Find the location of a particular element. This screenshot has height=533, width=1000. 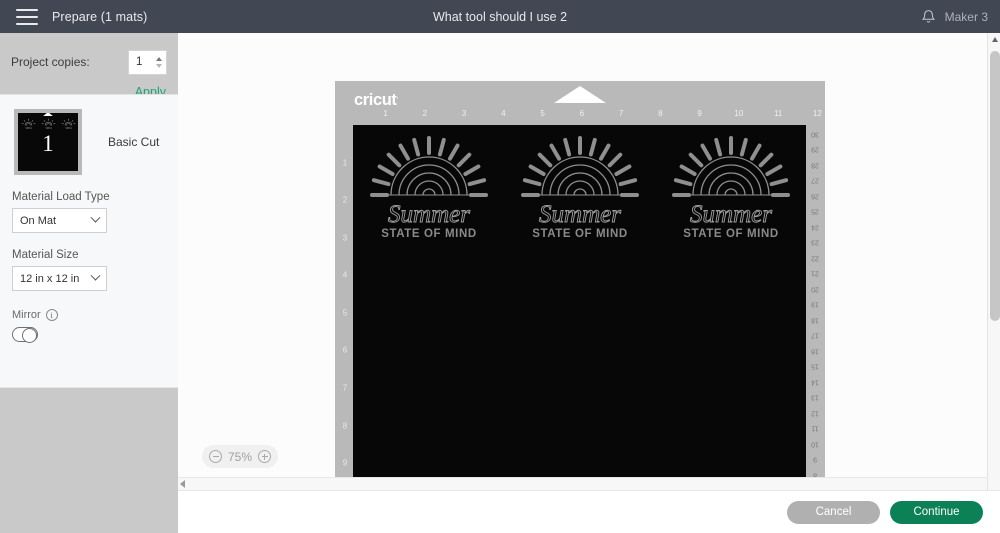

cricut-logo: cricut. is located at coordinates (376, 100).